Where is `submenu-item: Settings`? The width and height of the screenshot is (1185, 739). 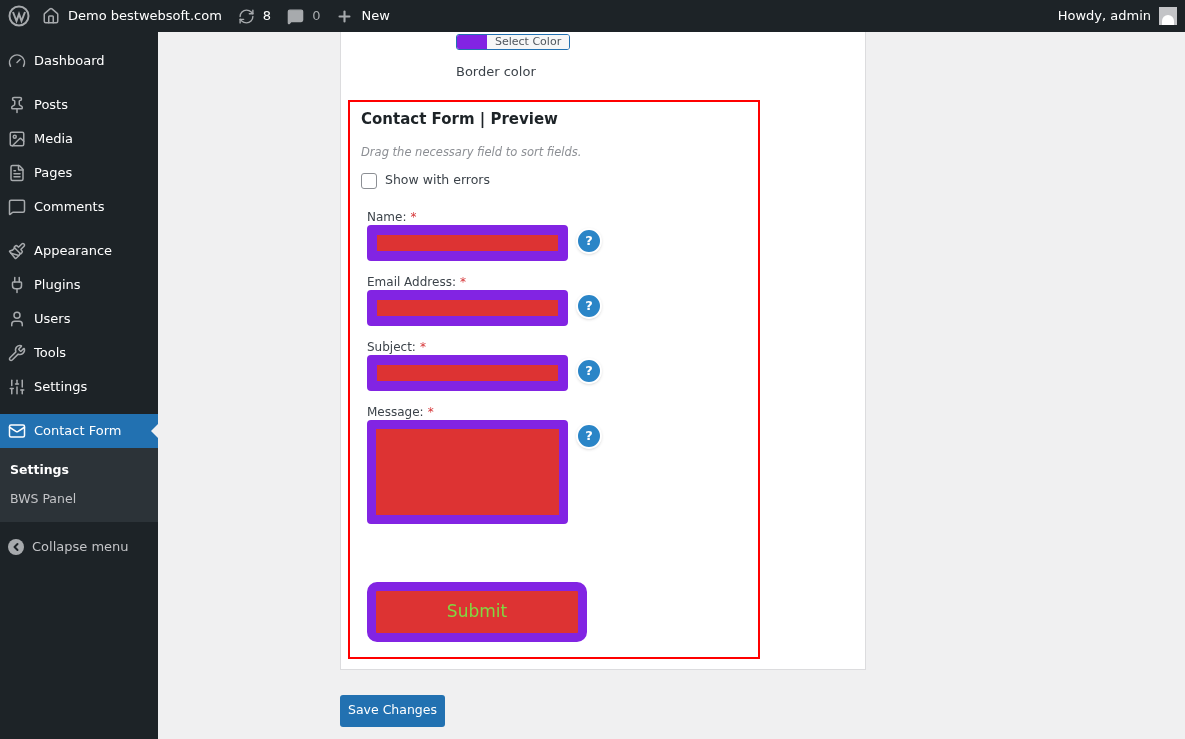 submenu-item: Settings is located at coordinates (79, 470).